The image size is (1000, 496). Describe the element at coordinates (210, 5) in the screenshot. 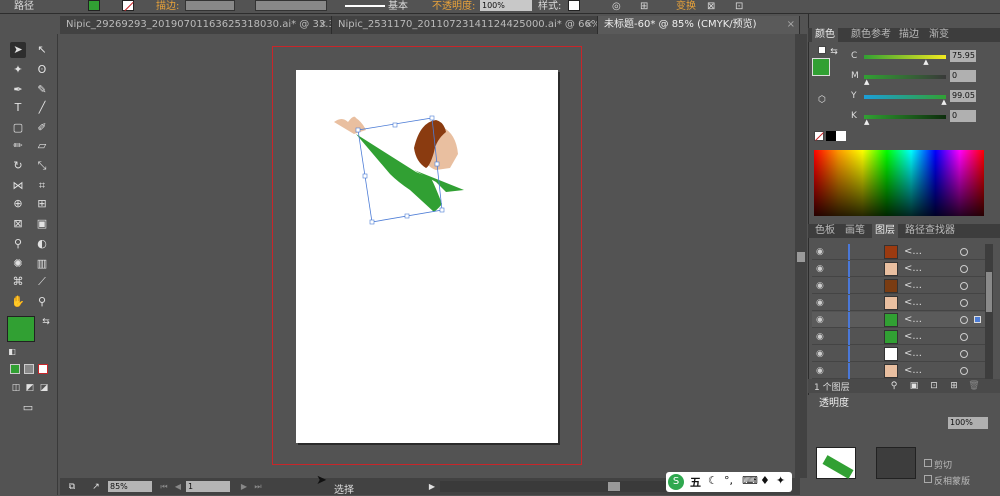

I see `stroke-weight-field` at that location.